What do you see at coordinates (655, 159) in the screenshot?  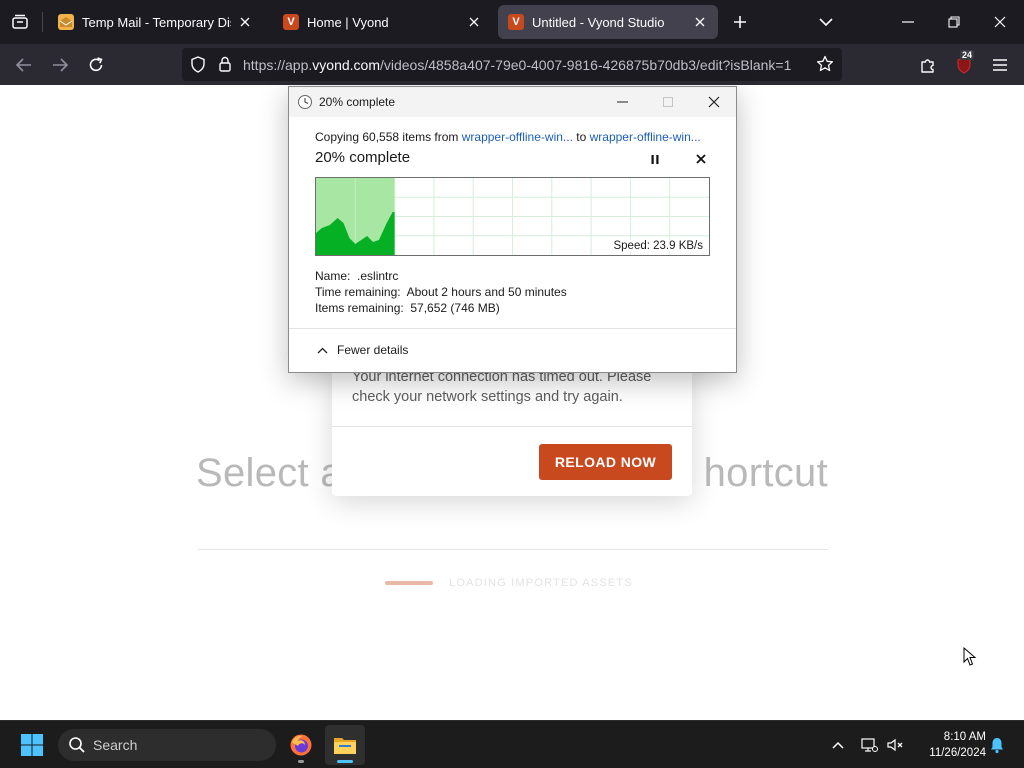 I see `pause-icon` at bounding box center [655, 159].